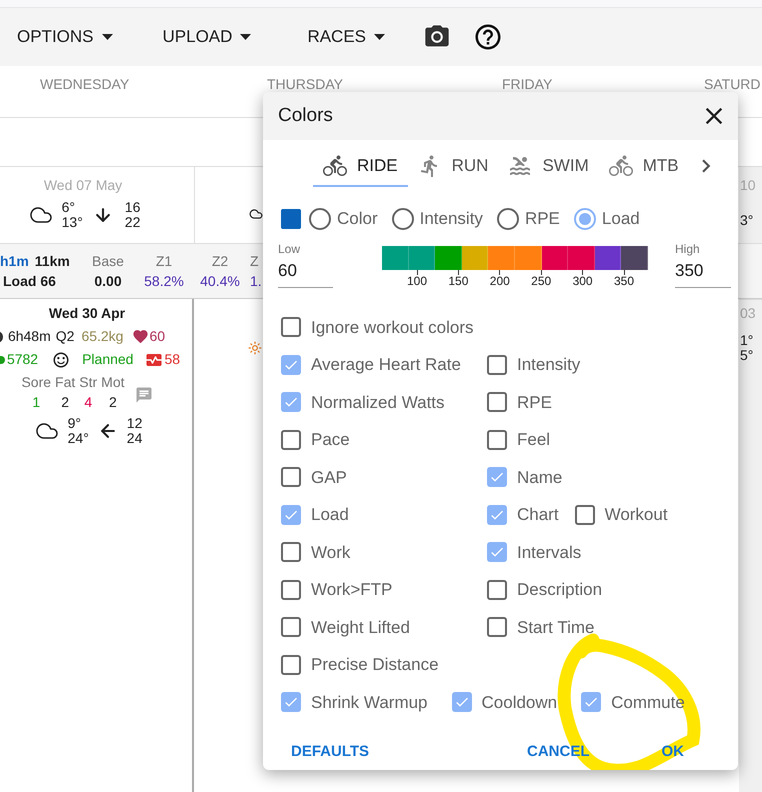 The height and width of the screenshot is (792, 762). What do you see at coordinates (703, 264) in the screenshot?
I see `high-field: High 350` at bounding box center [703, 264].